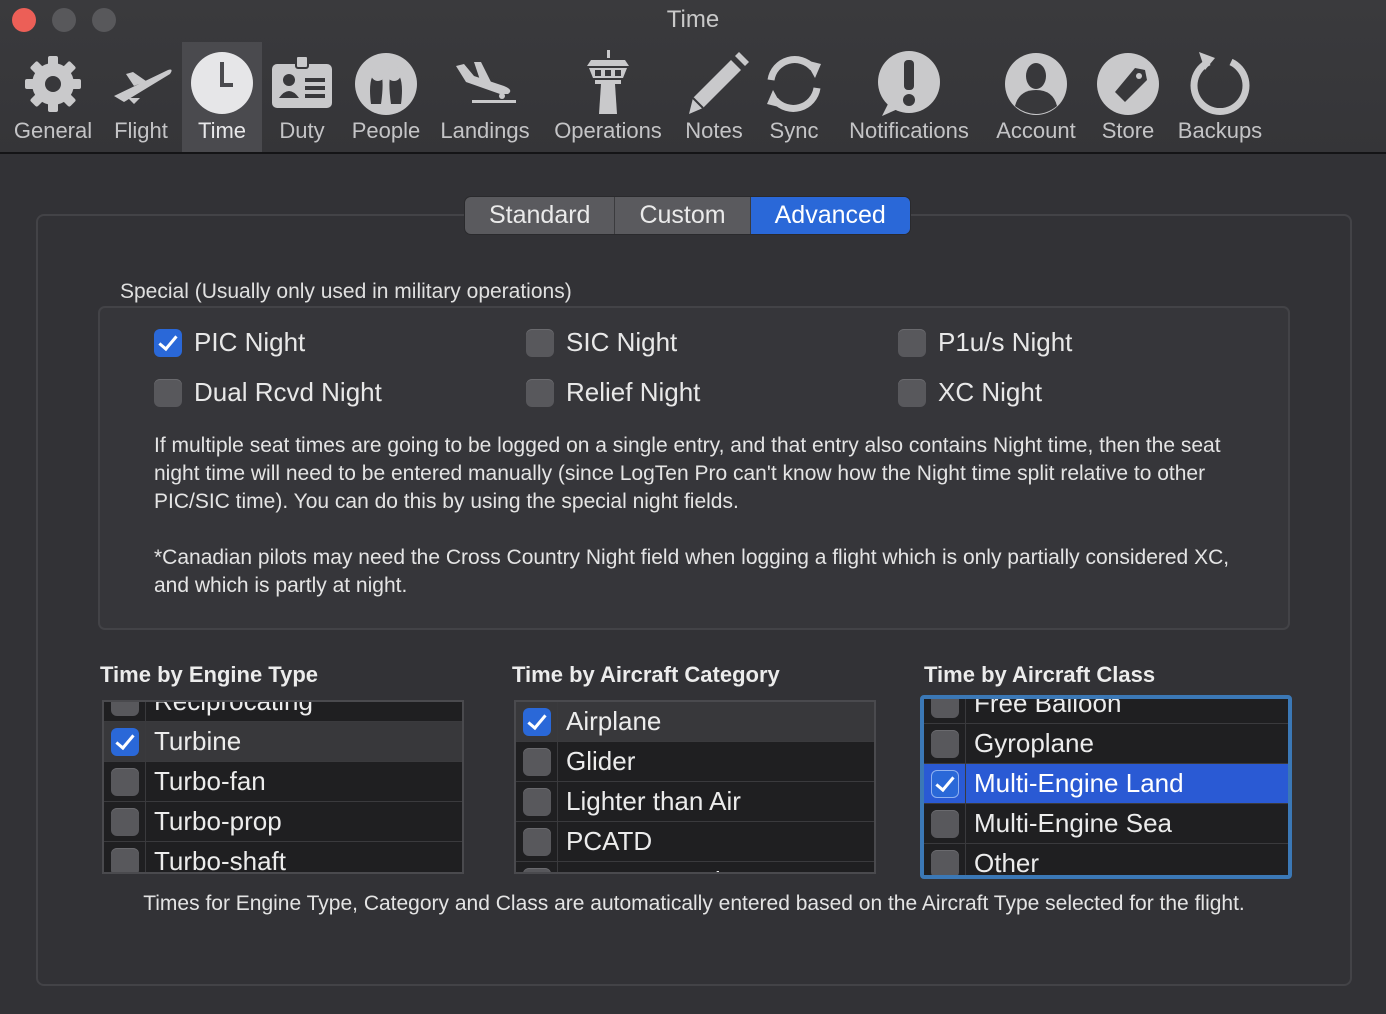 The image size is (1386, 1014). I want to click on list-item: Gyroplane, so click(1106, 744).